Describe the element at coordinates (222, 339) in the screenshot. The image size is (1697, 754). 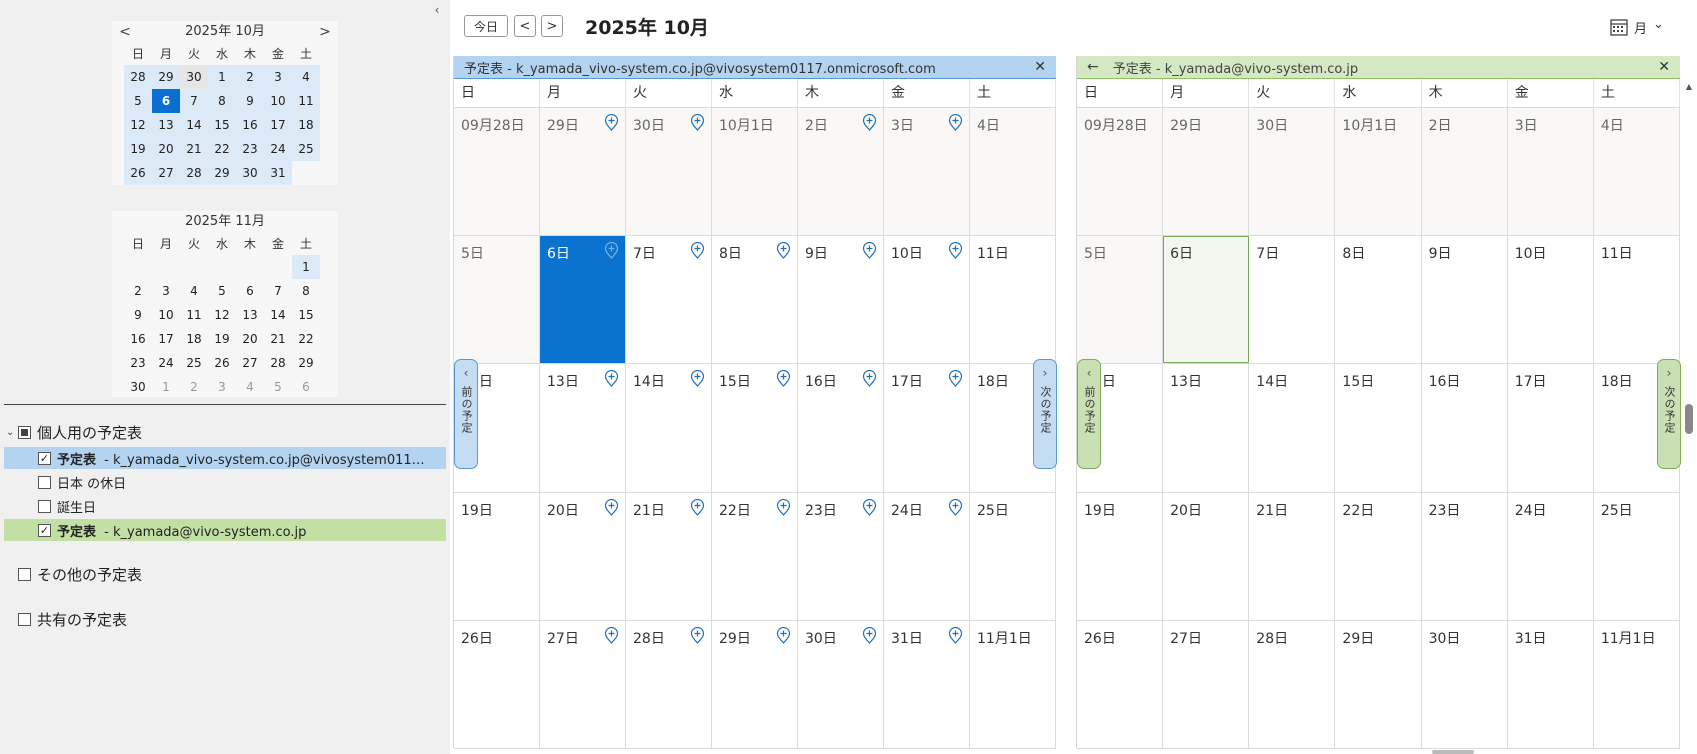
I see `mini-calendar-day: 19` at that location.